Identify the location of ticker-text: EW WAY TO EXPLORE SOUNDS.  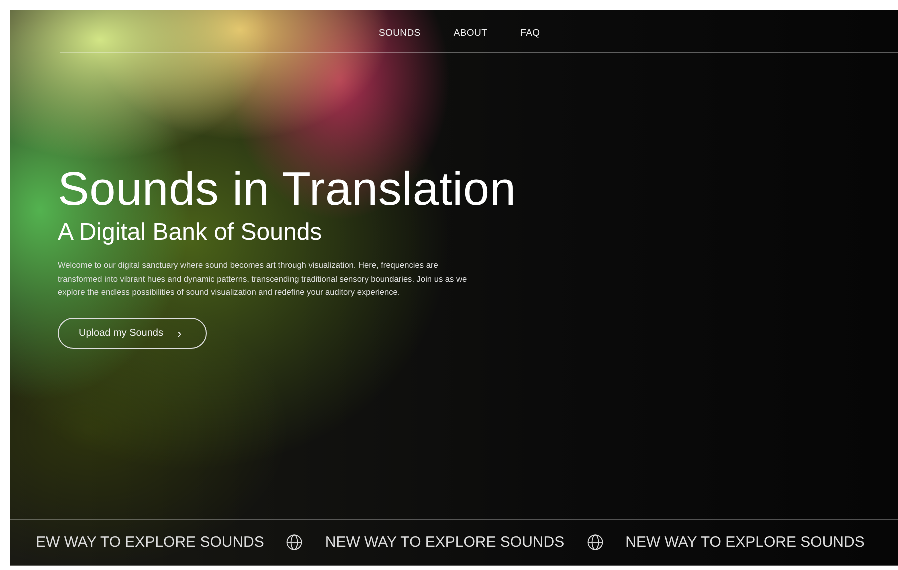
(150, 542).